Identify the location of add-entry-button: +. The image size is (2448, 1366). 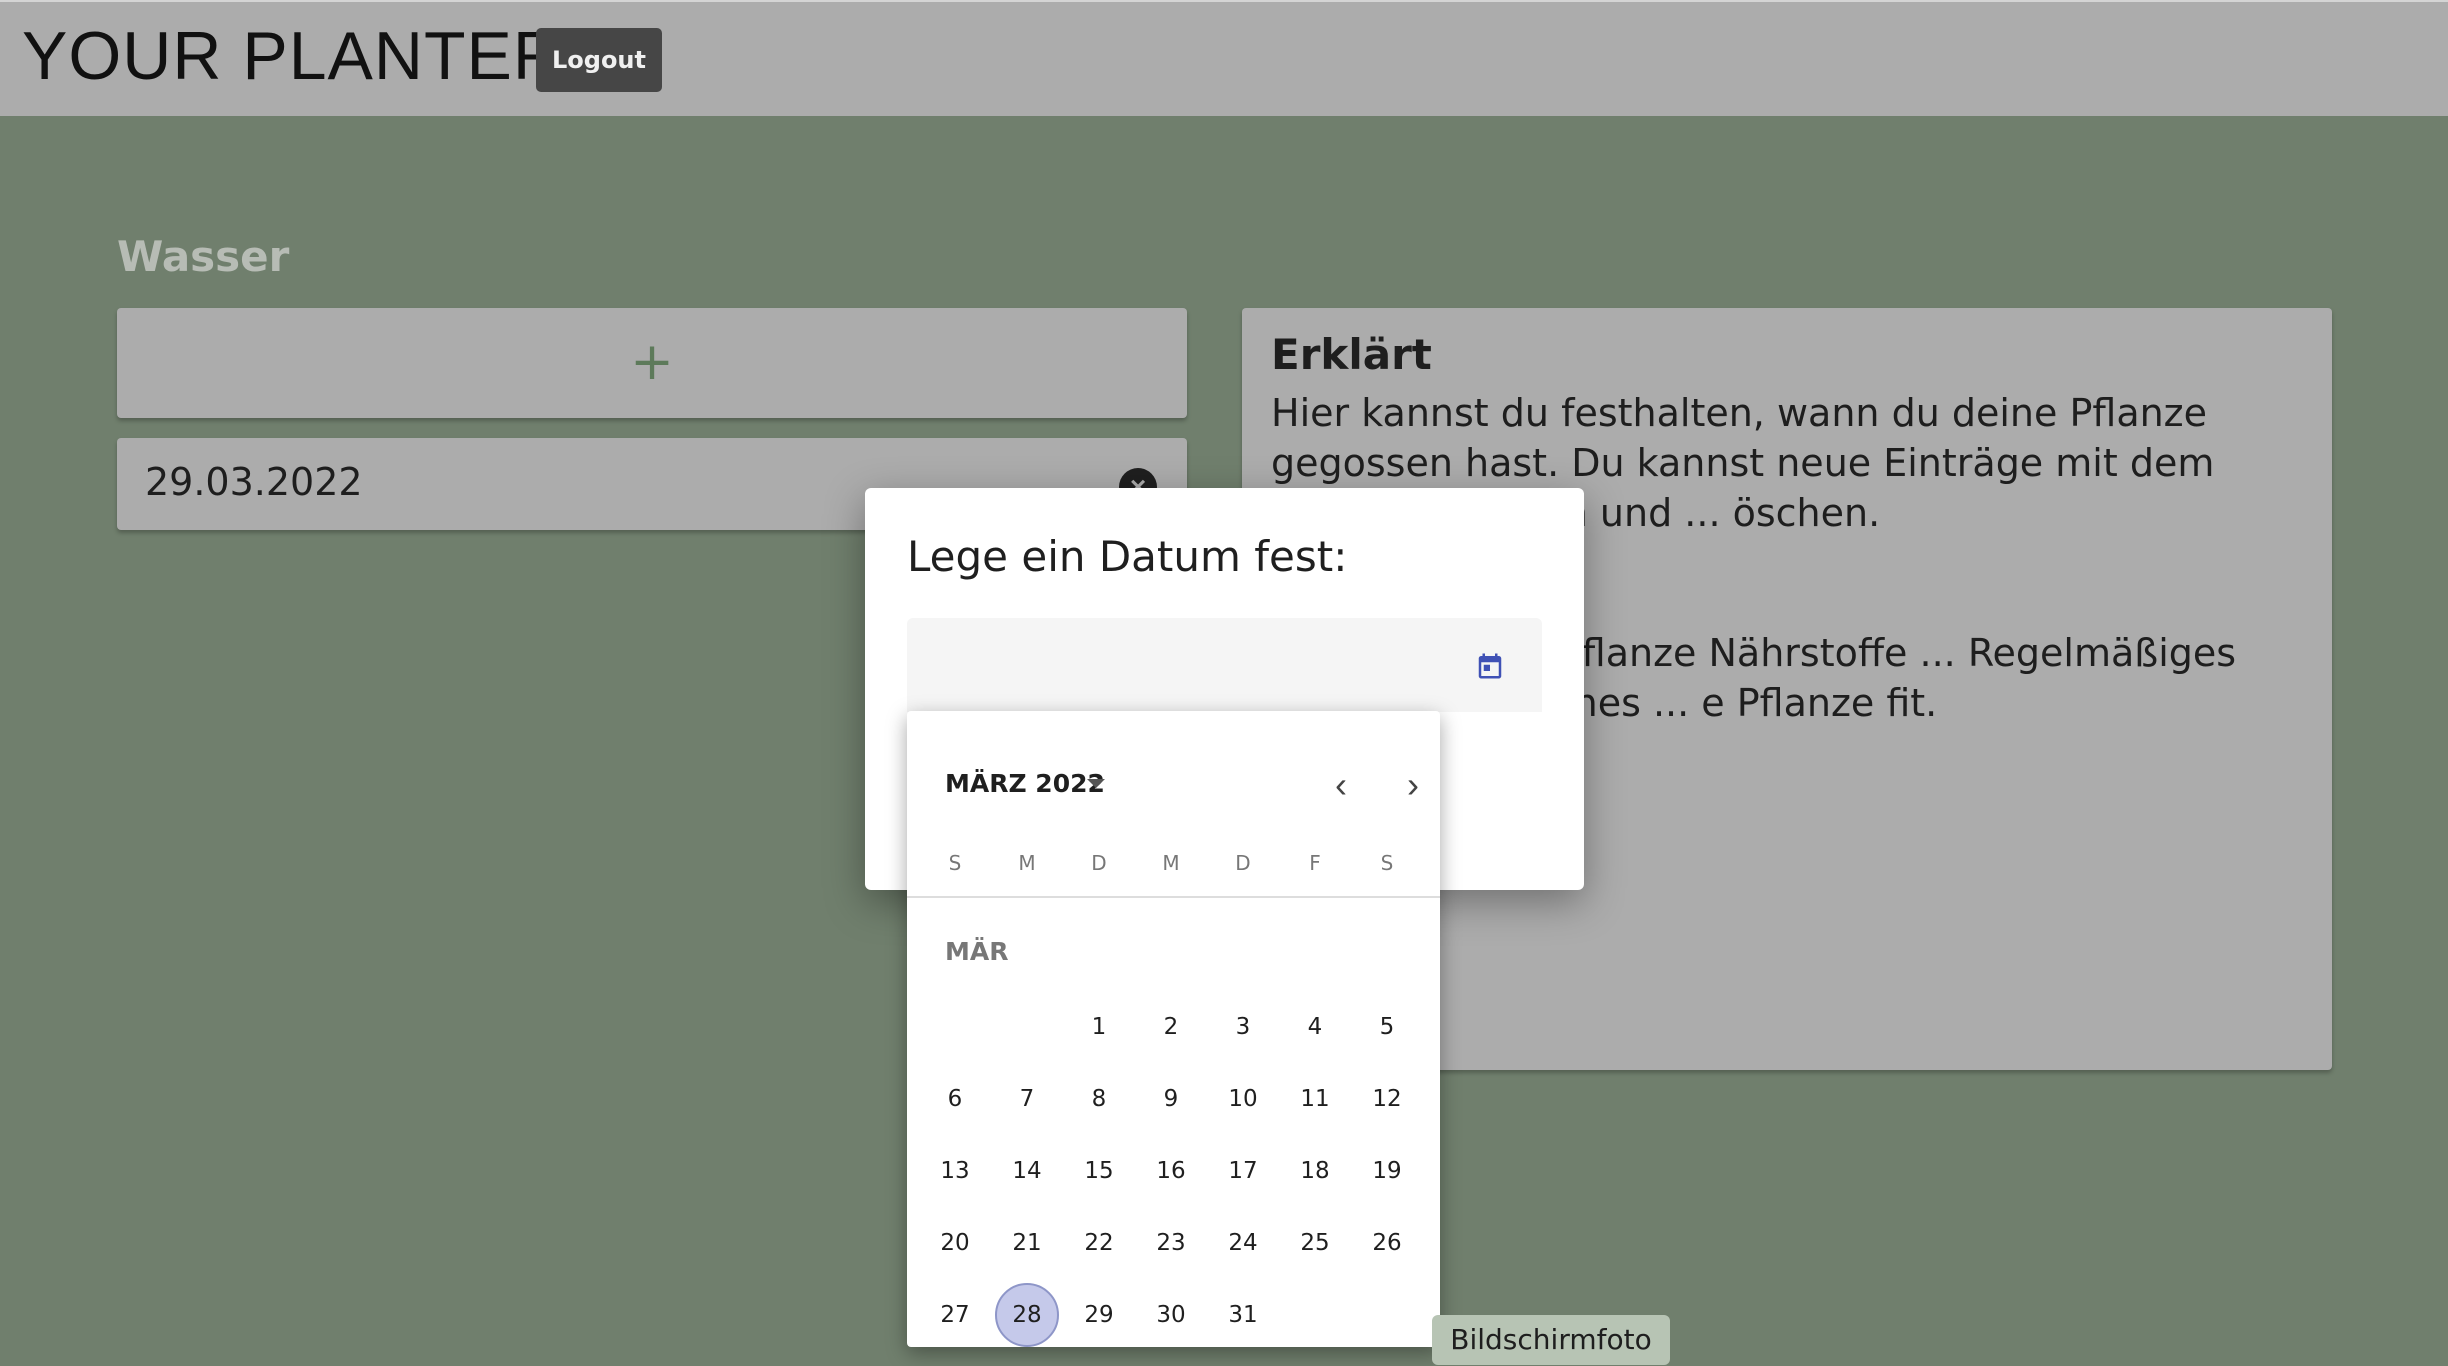
(652, 363).